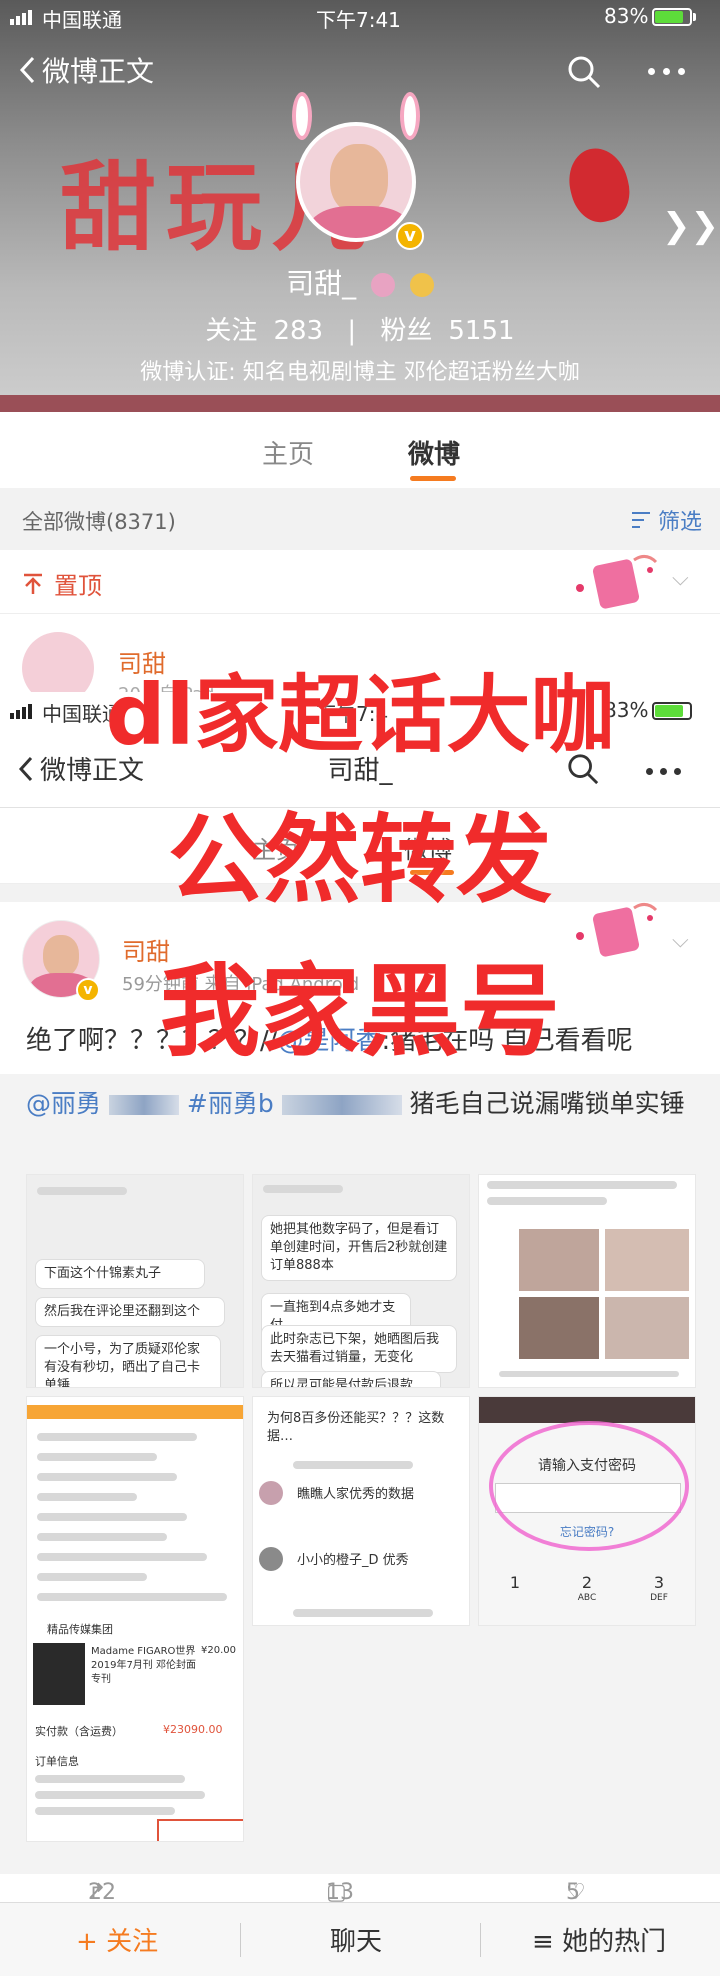  I want to click on image-photos, so click(587, 1281).